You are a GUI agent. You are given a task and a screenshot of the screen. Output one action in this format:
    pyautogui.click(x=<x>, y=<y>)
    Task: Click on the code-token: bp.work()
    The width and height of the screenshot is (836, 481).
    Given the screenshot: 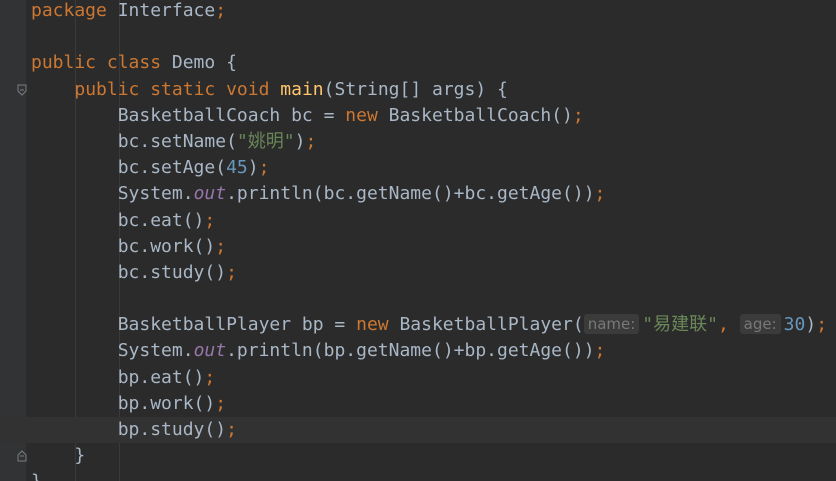 What is the action you would take?
    pyautogui.click(x=123, y=403)
    